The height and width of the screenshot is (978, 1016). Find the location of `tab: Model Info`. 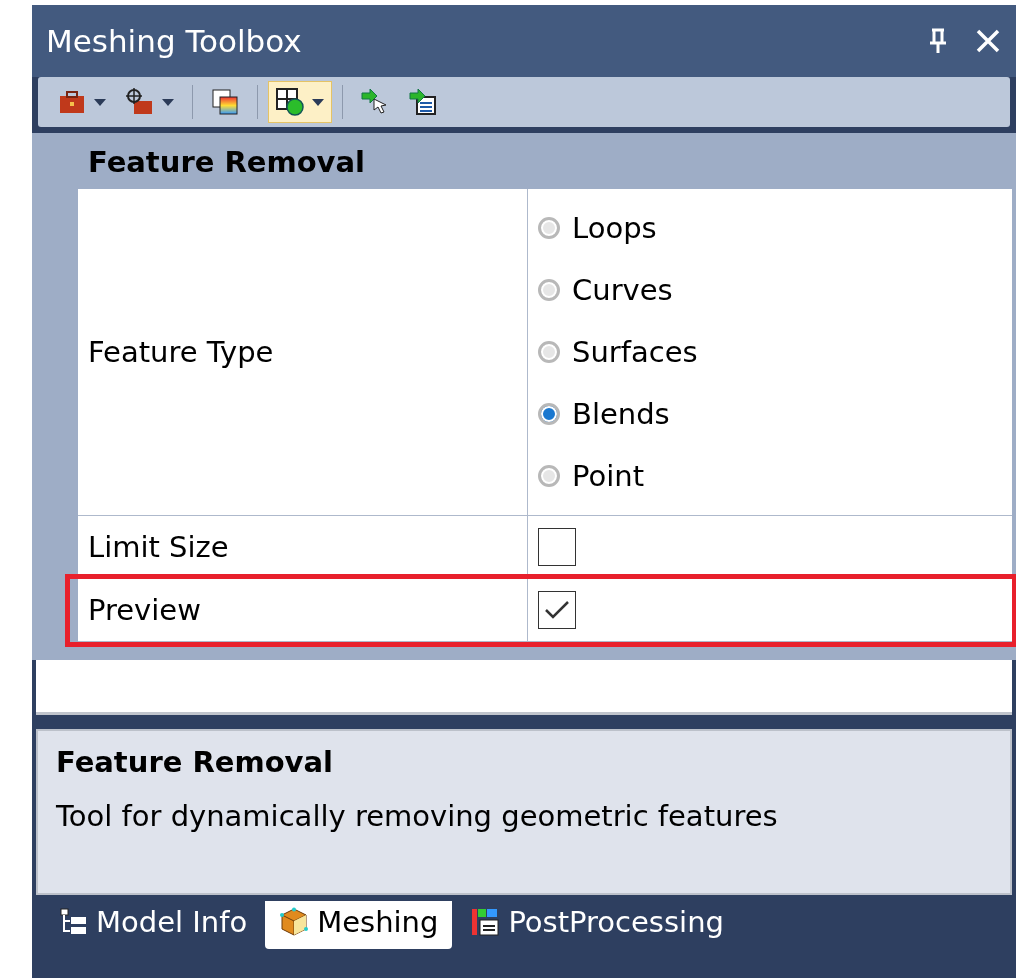

tab: Model Info is located at coordinates (153, 925).